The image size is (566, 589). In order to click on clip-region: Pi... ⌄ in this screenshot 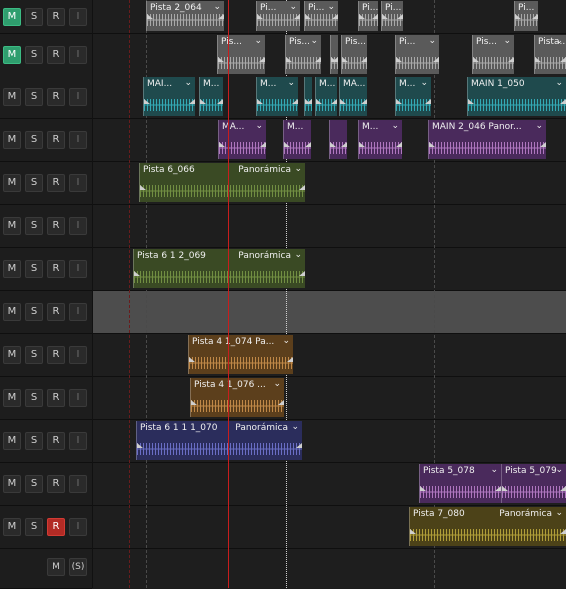, I will do `click(417, 54)`.